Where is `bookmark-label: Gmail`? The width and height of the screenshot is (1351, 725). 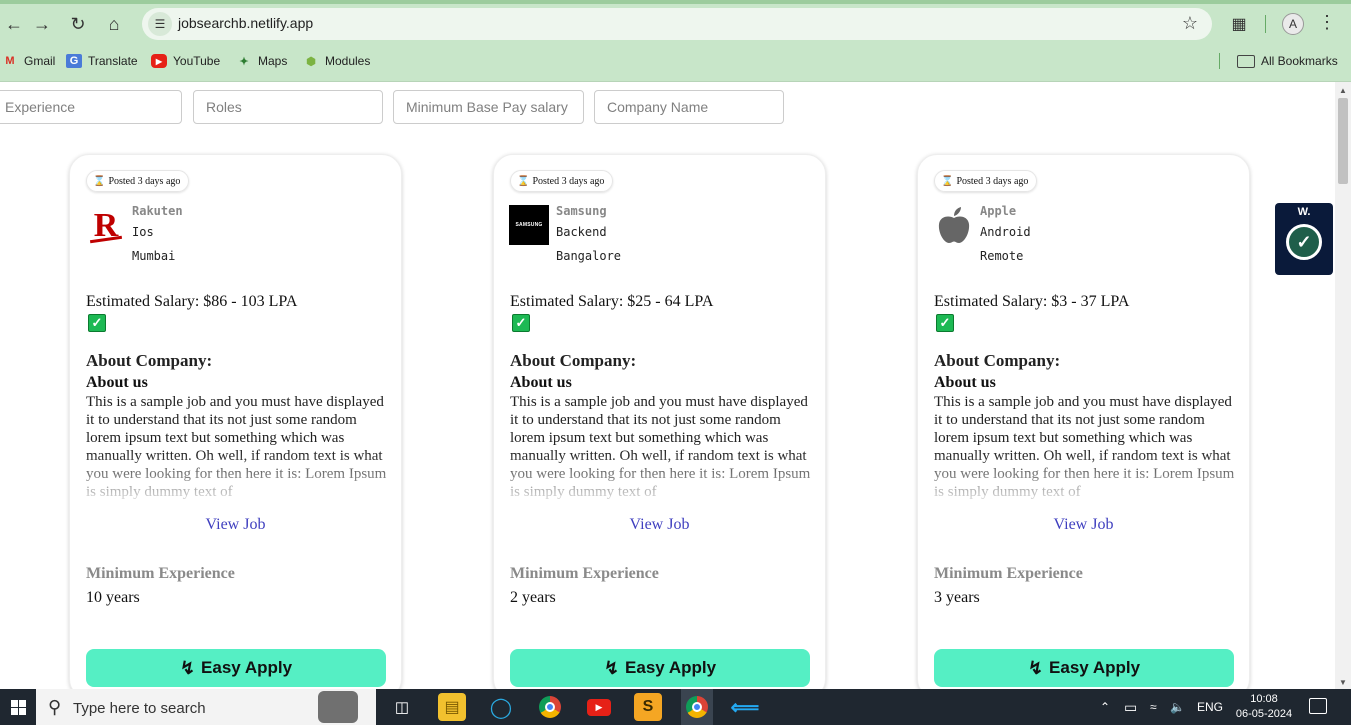 bookmark-label: Gmail is located at coordinates (40, 61).